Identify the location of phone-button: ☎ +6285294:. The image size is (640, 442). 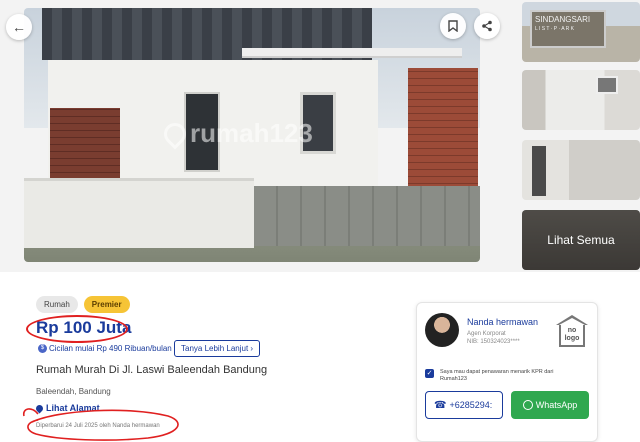
(464, 405).